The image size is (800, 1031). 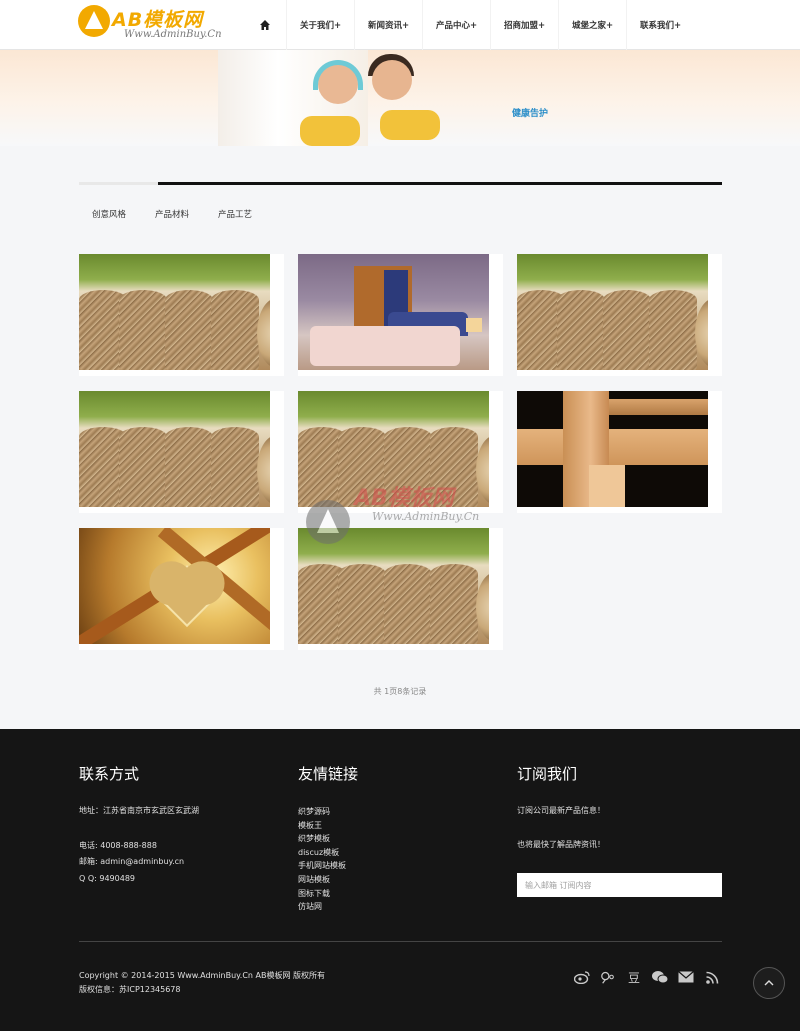 I want to click on friend-link: 手机网站模板, so click(x=322, y=866).